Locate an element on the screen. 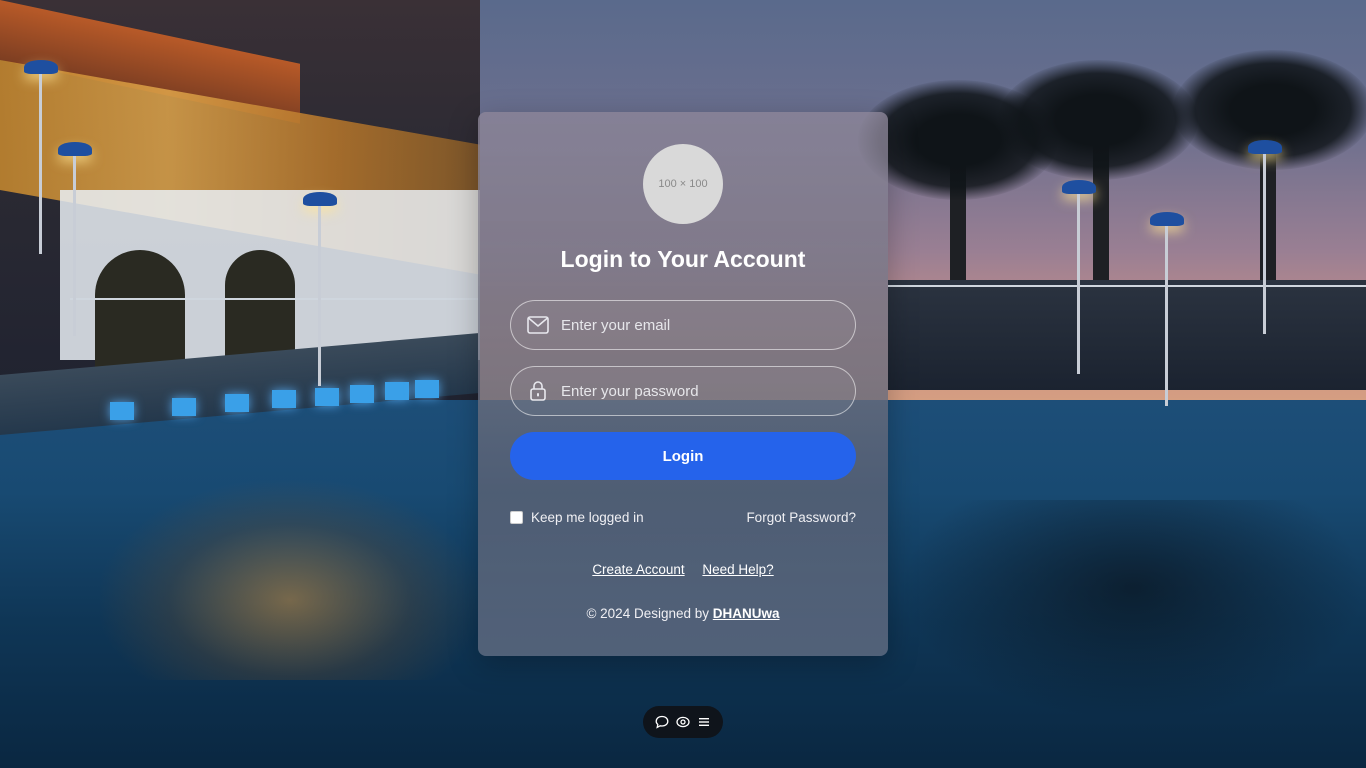 This screenshot has width=1366, height=768. account-links: Create Account Need Help? is located at coordinates (683, 569).